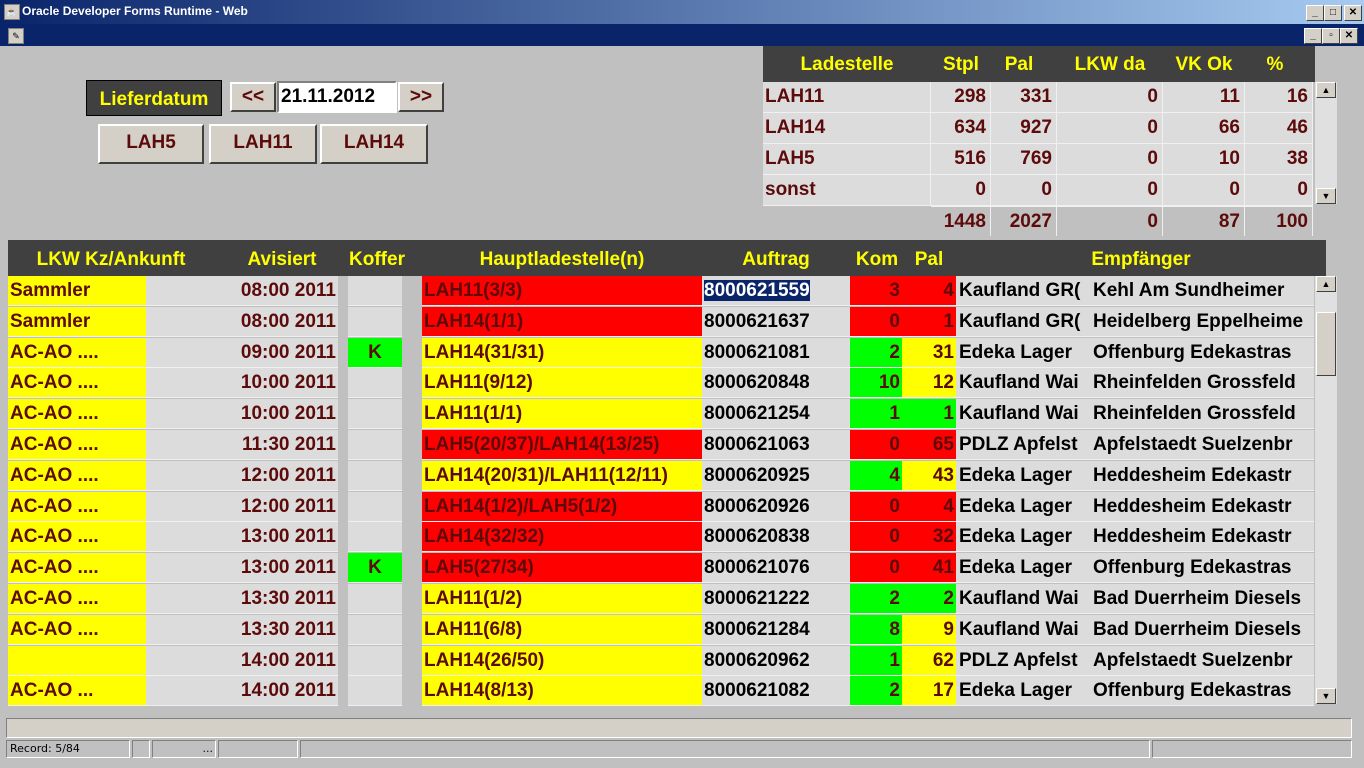 This screenshot has width=1364, height=768. What do you see at coordinates (562, 537) in the screenshot?
I see `hauptladestelle-cell: LAH14(32/32)` at bounding box center [562, 537].